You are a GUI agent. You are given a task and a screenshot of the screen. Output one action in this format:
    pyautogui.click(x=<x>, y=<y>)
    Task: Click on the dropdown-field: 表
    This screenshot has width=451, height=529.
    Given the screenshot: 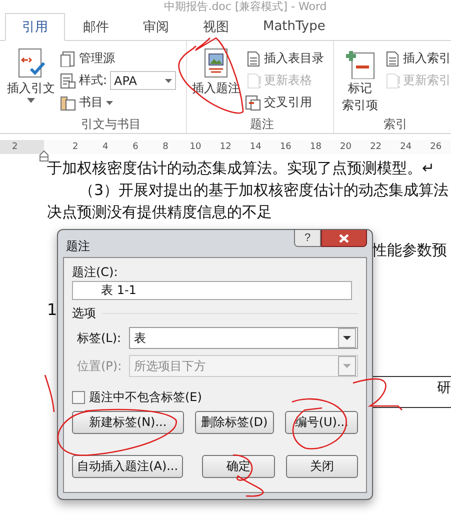 What is the action you would take?
    pyautogui.click(x=243, y=338)
    